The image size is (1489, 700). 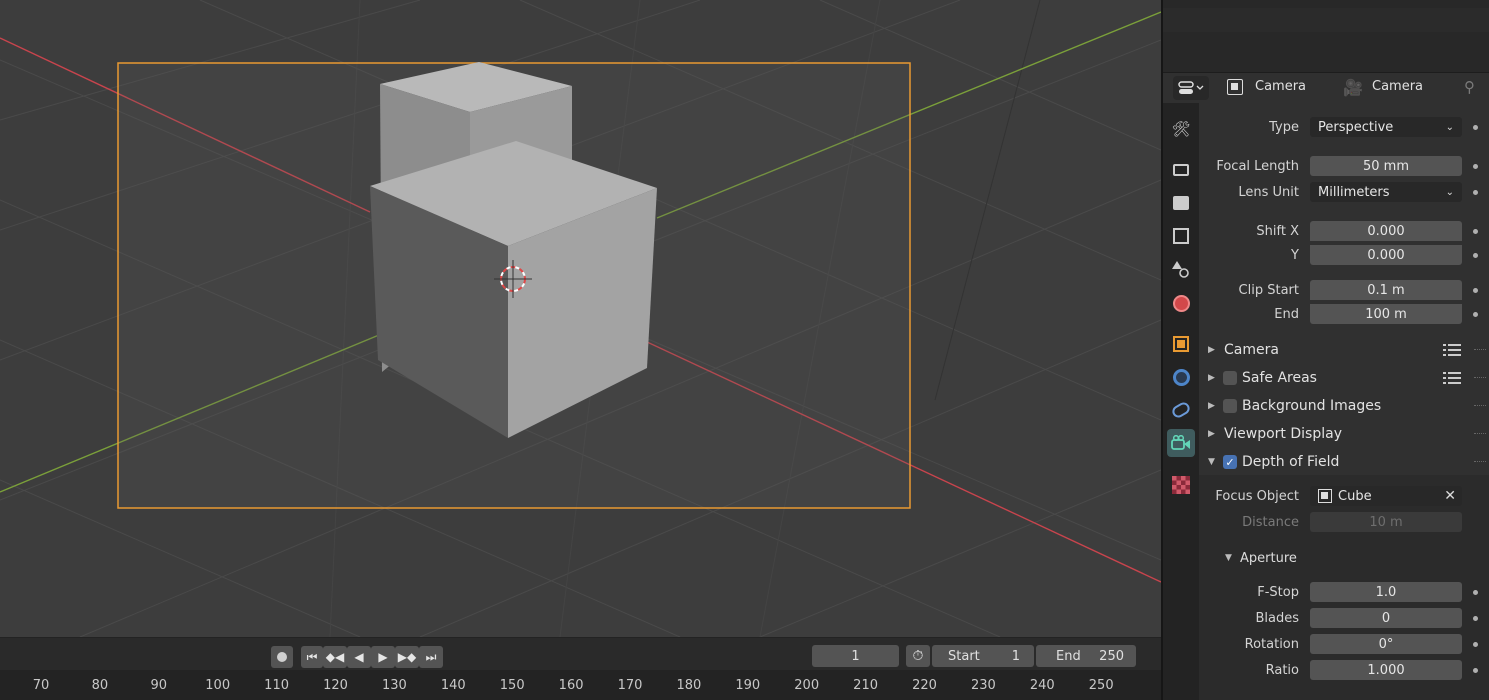 I want to click on depth-of-field-checkbox: ✓, so click(x=1230, y=462).